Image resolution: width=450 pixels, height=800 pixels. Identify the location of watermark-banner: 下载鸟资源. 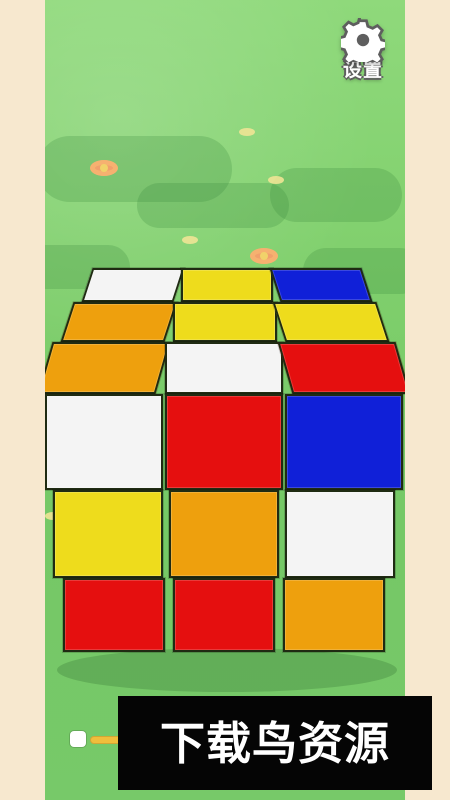
(275, 743).